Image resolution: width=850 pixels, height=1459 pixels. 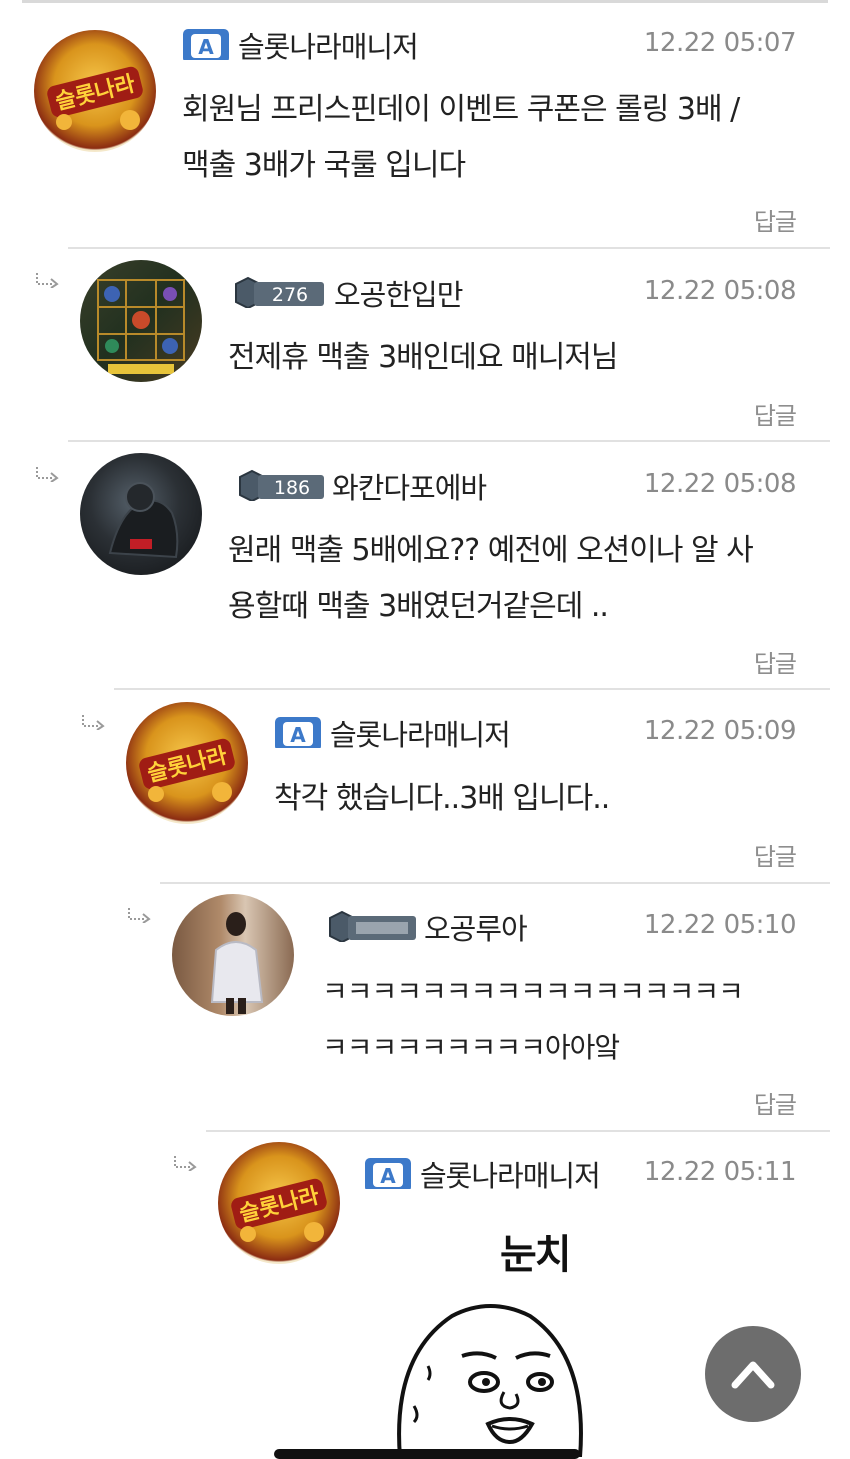 I want to click on comment-time: 12.22 05:09, so click(x=720, y=731).